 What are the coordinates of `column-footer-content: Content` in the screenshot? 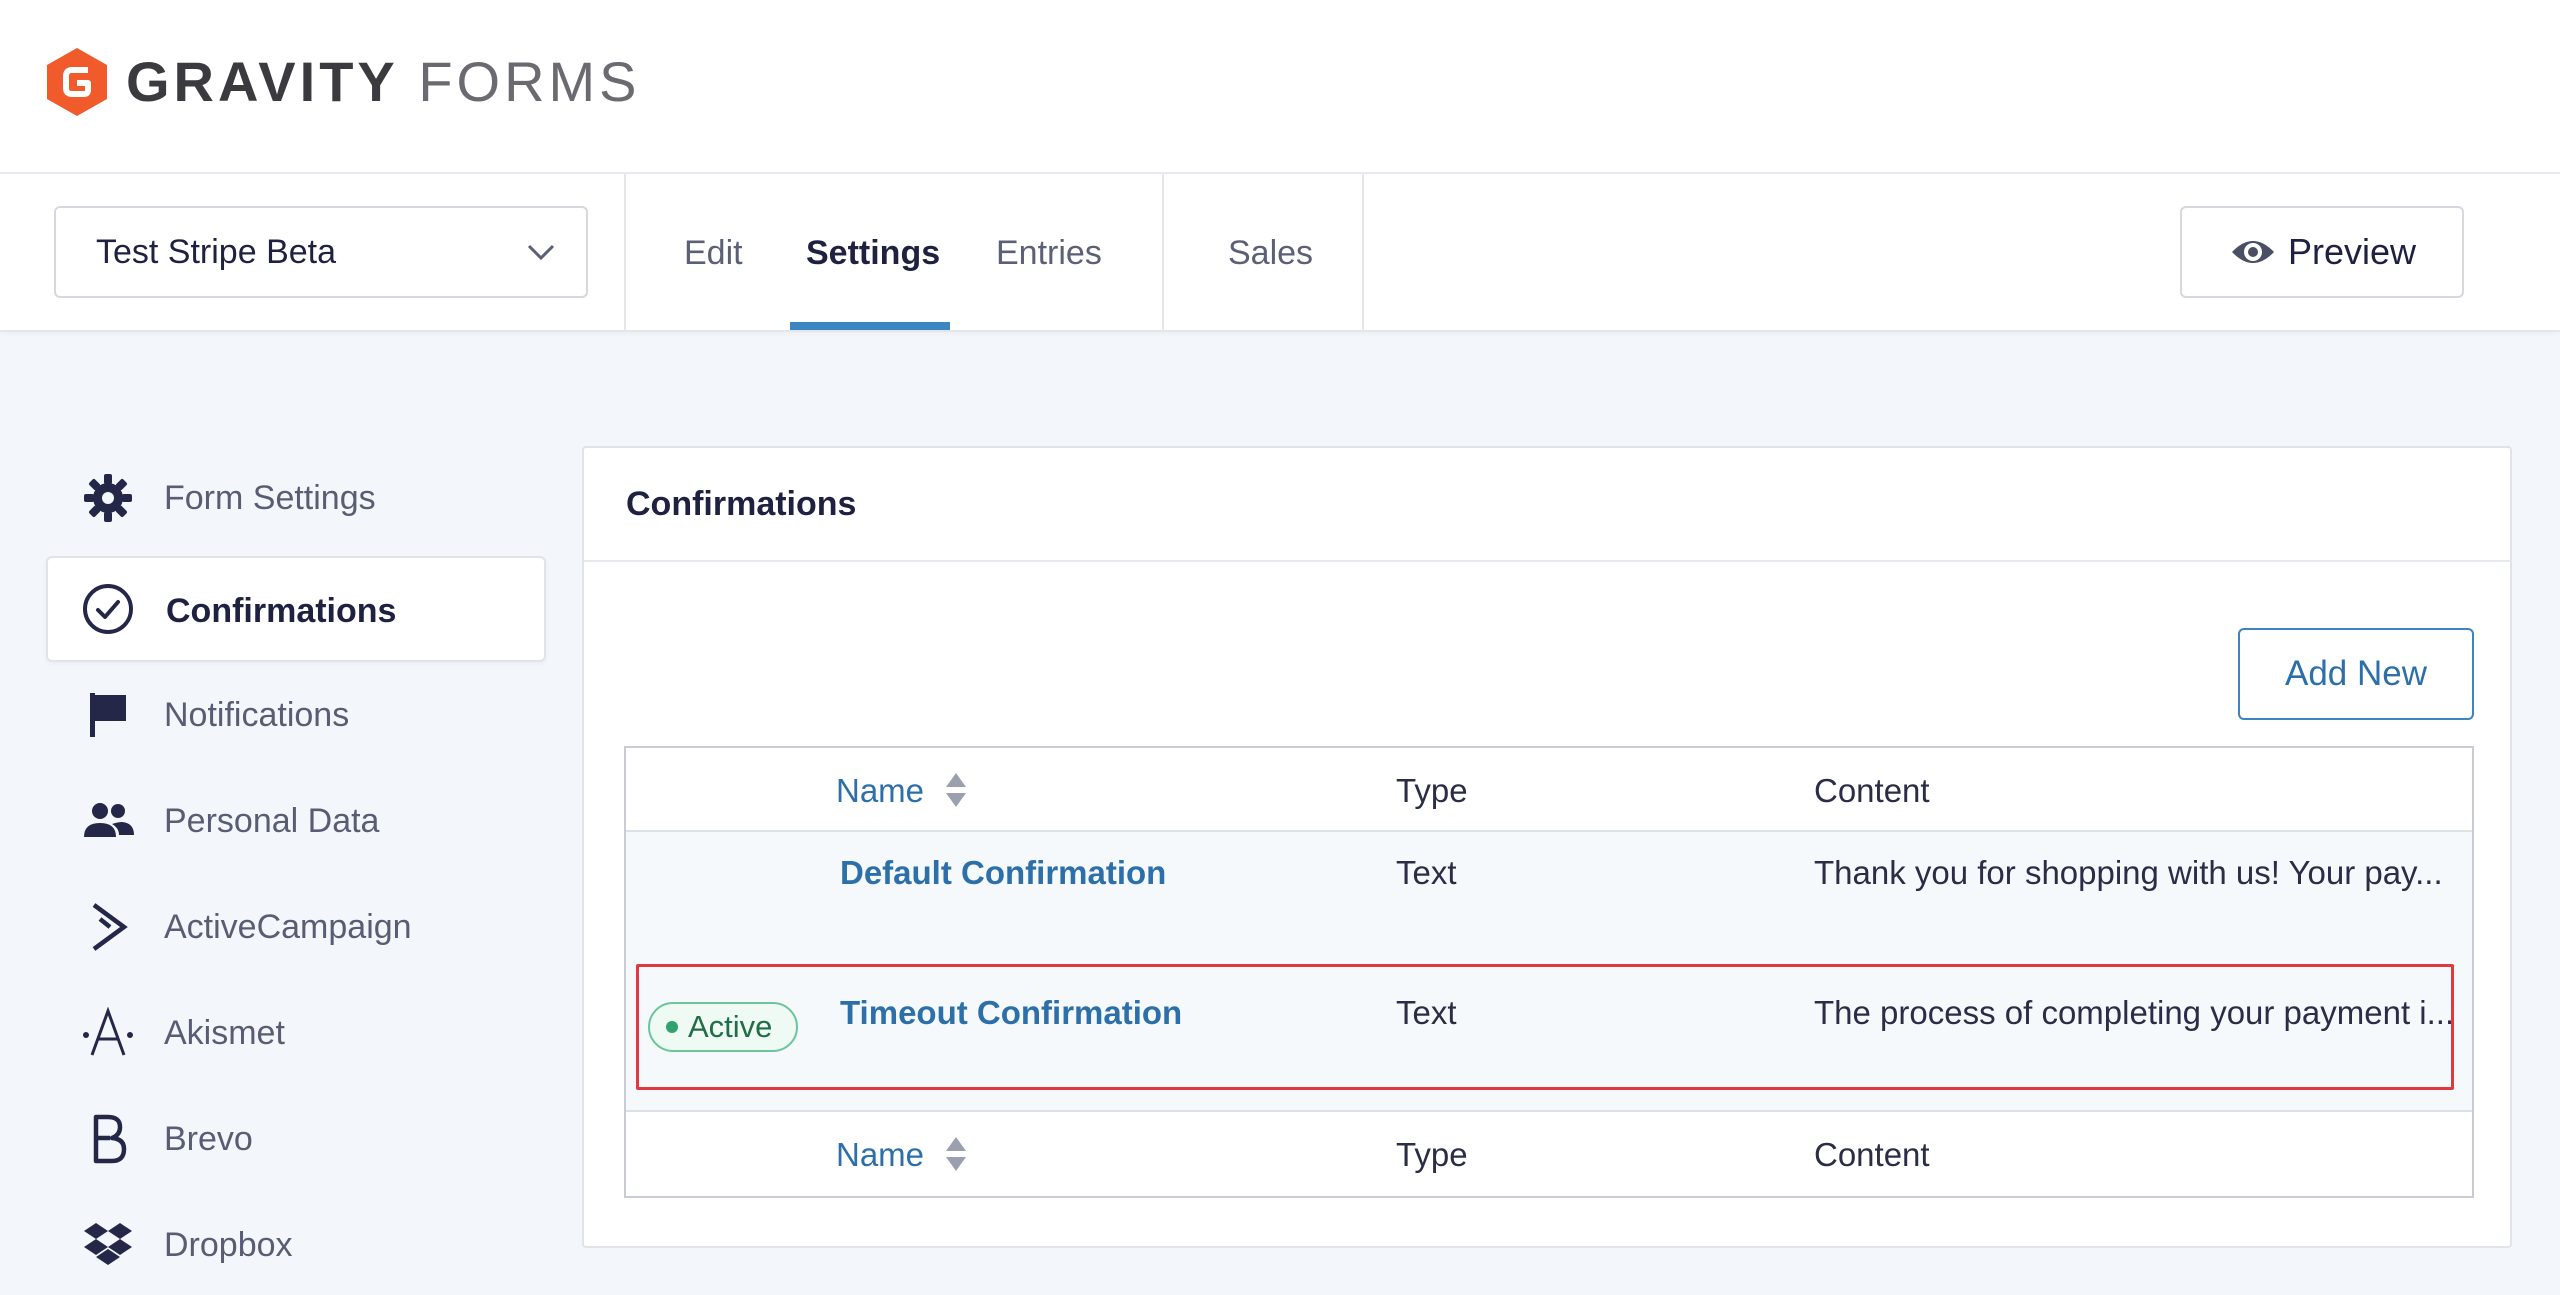 It's located at (1872, 1154).